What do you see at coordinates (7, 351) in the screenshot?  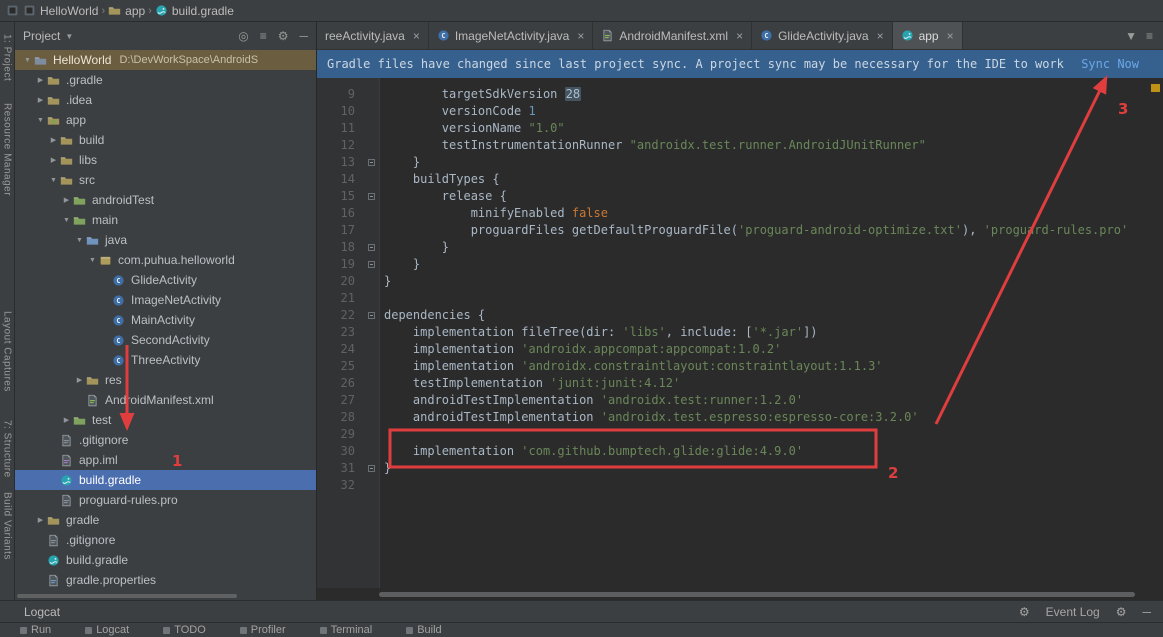 I see `tool-window-button-layout-captures: Layout Captures` at bounding box center [7, 351].